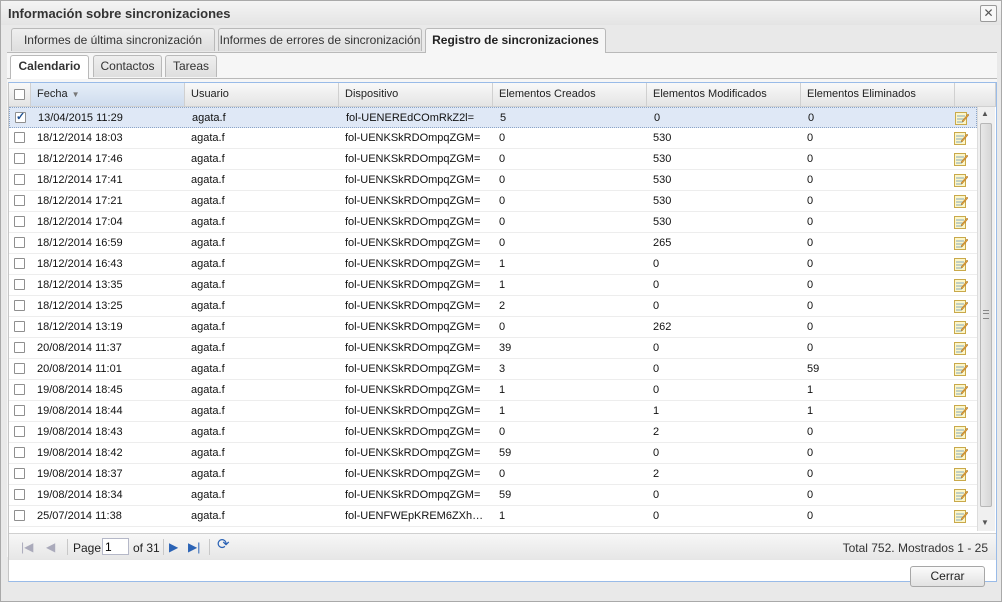 The width and height of the screenshot is (1002, 602). I want to click on last-page-icon: ▶|, so click(194, 547).